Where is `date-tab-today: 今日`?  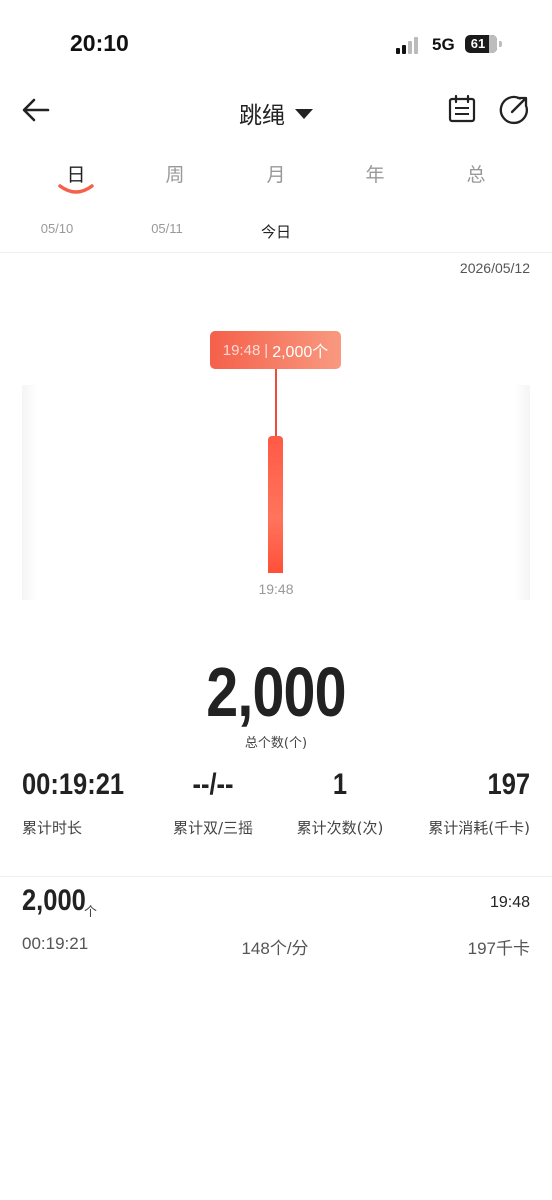
date-tab-today: 今日 is located at coordinates (276, 231).